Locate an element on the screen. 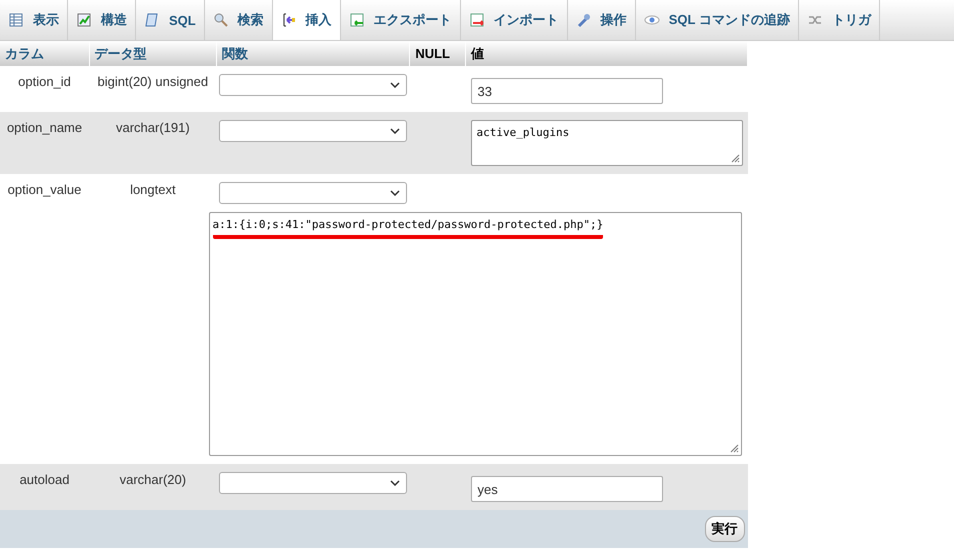 The width and height of the screenshot is (954, 557). value-field: 33 is located at coordinates (566, 91).